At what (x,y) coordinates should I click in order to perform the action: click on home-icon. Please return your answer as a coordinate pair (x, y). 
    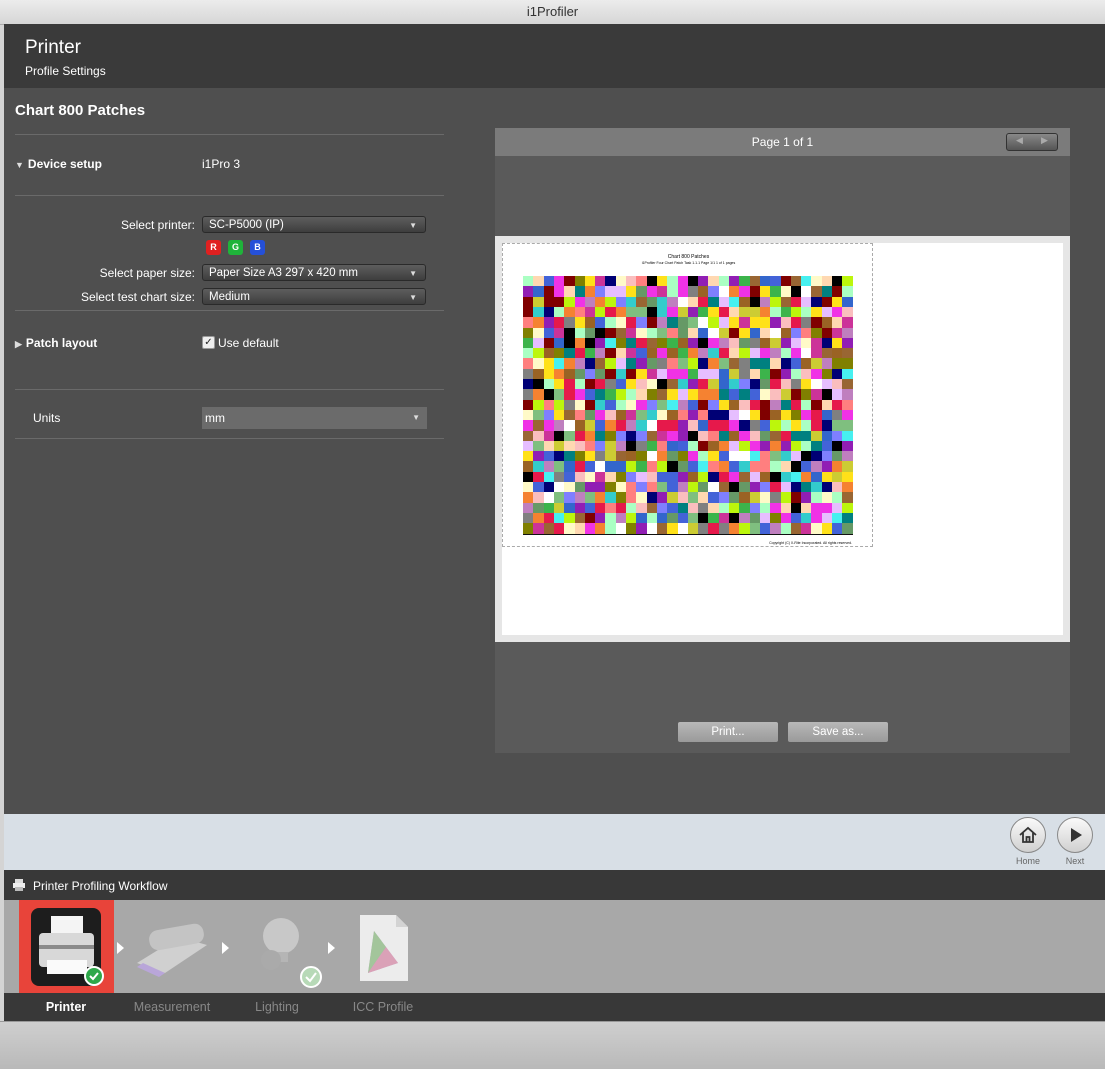
    Looking at the image, I should click on (1028, 834).